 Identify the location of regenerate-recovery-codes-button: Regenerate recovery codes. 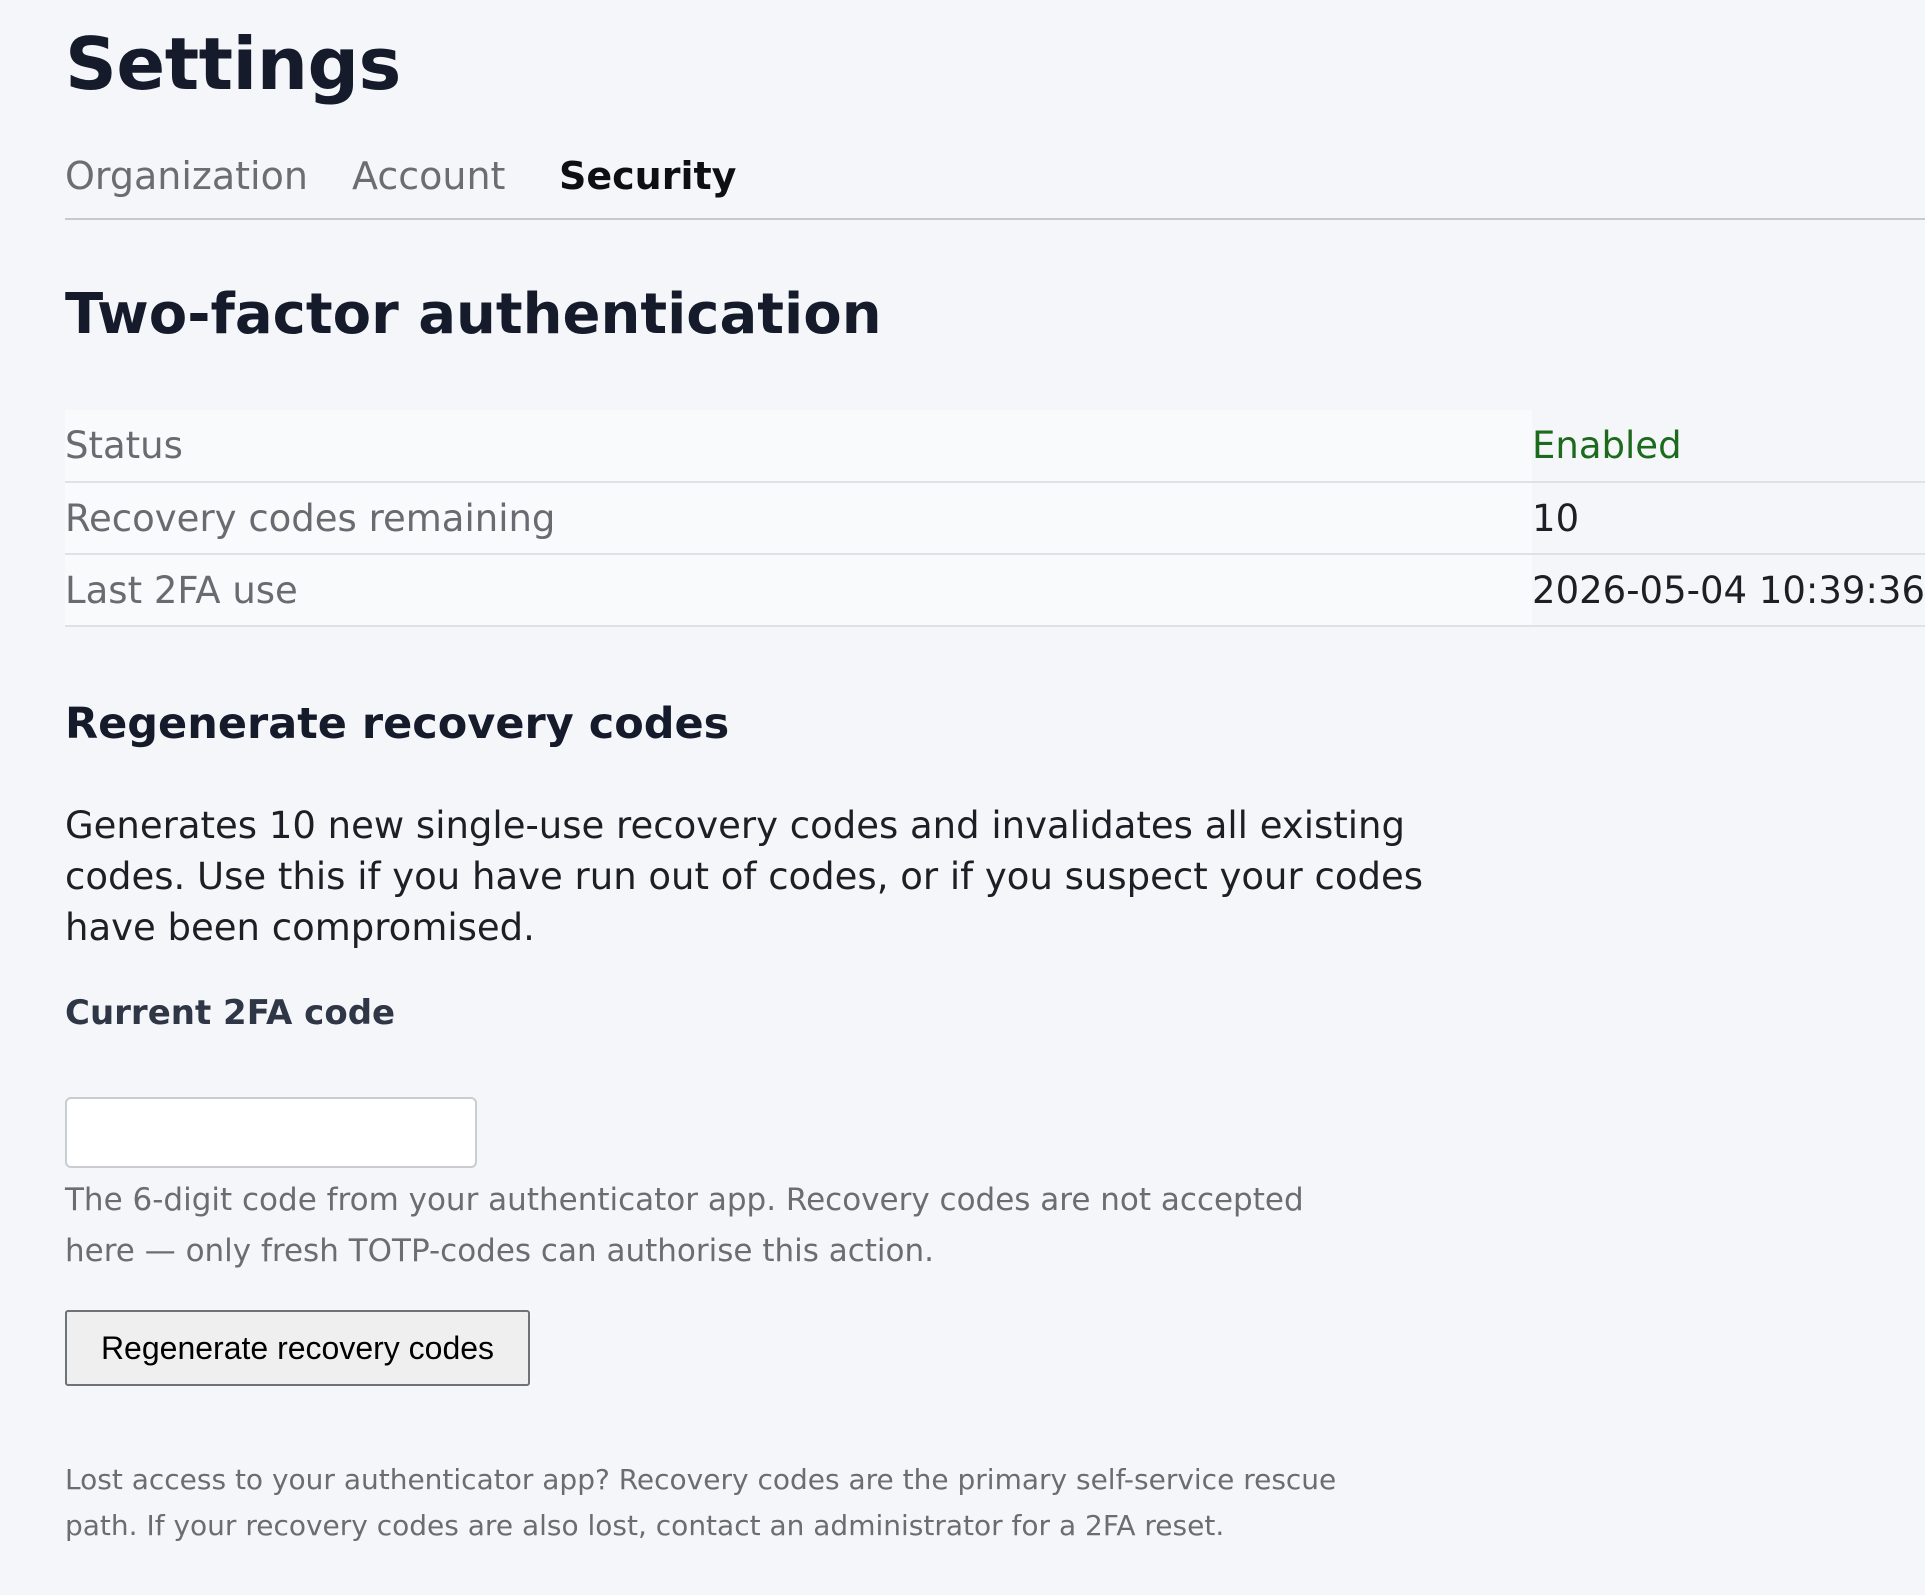
(297, 1348).